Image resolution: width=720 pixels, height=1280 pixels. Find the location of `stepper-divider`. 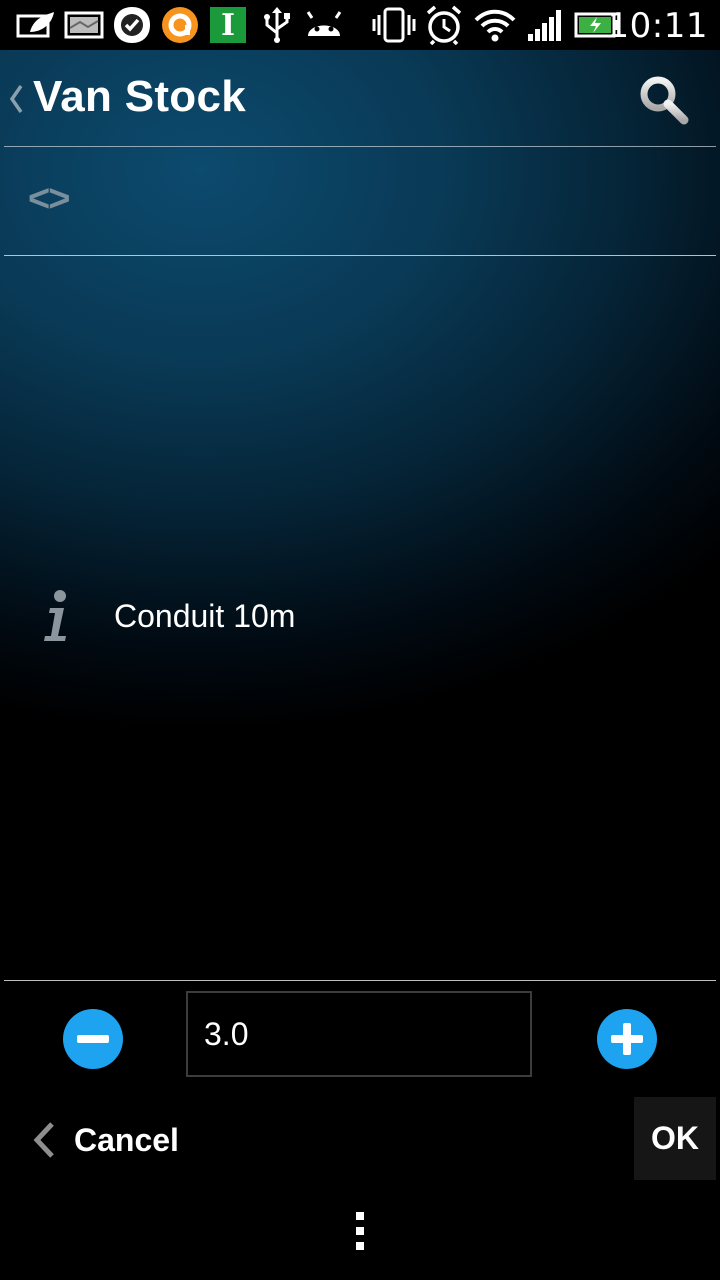

stepper-divider is located at coordinates (360, 980).